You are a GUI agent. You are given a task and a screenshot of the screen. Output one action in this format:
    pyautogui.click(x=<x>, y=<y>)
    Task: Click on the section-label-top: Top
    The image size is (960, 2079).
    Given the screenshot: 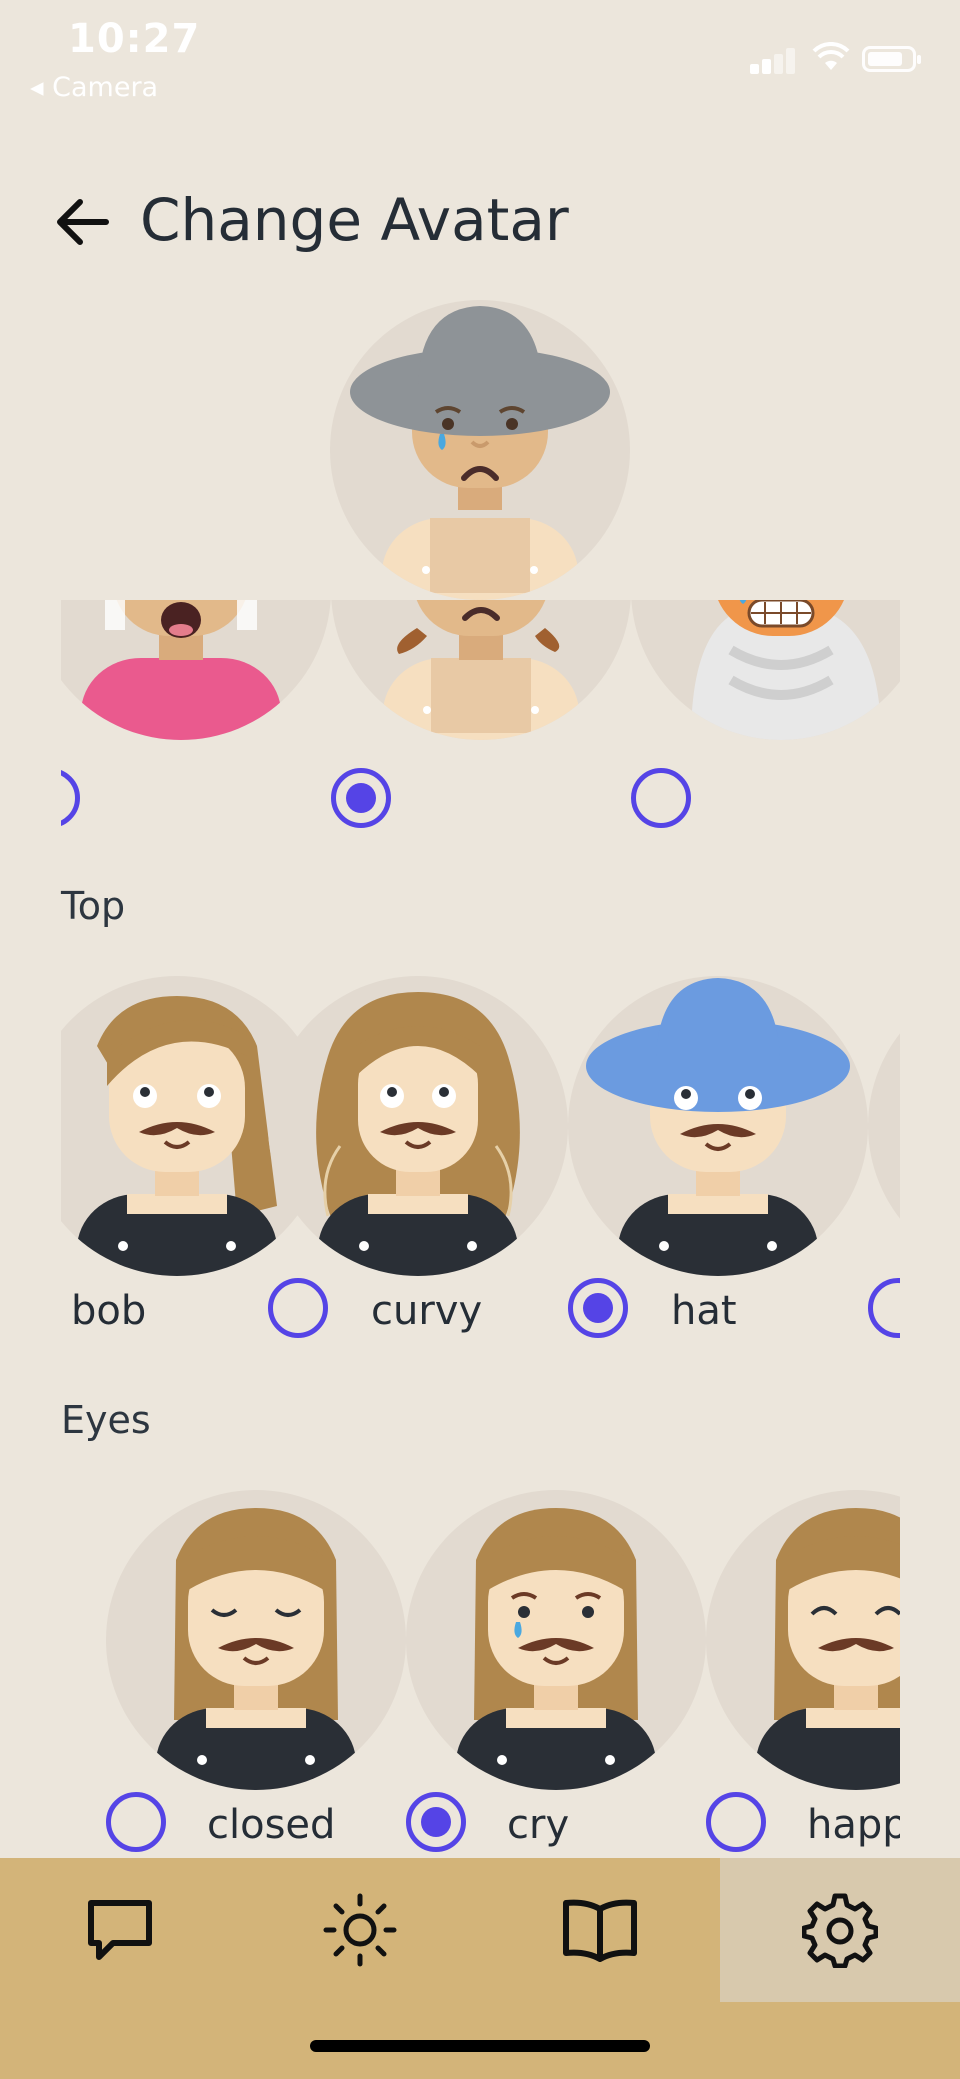 What is the action you would take?
    pyautogui.click(x=93, y=906)
    